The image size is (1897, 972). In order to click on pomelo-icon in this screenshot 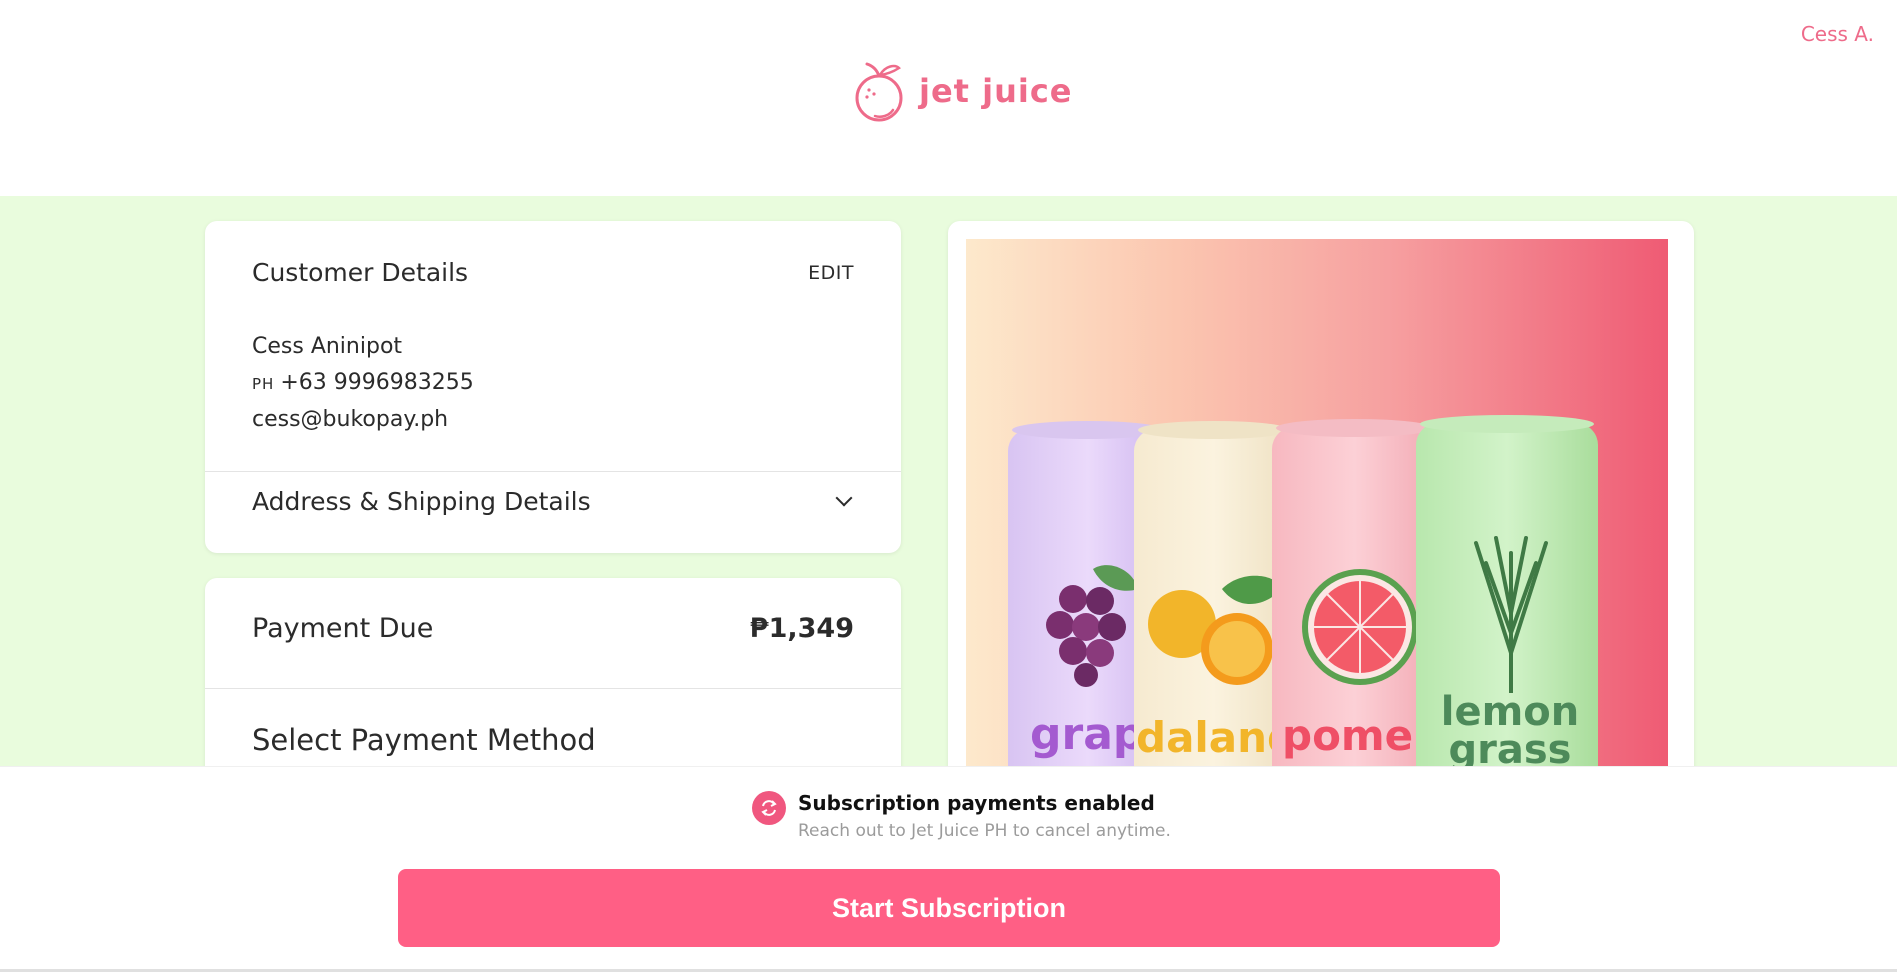, I will do `click(1360, 627)`.